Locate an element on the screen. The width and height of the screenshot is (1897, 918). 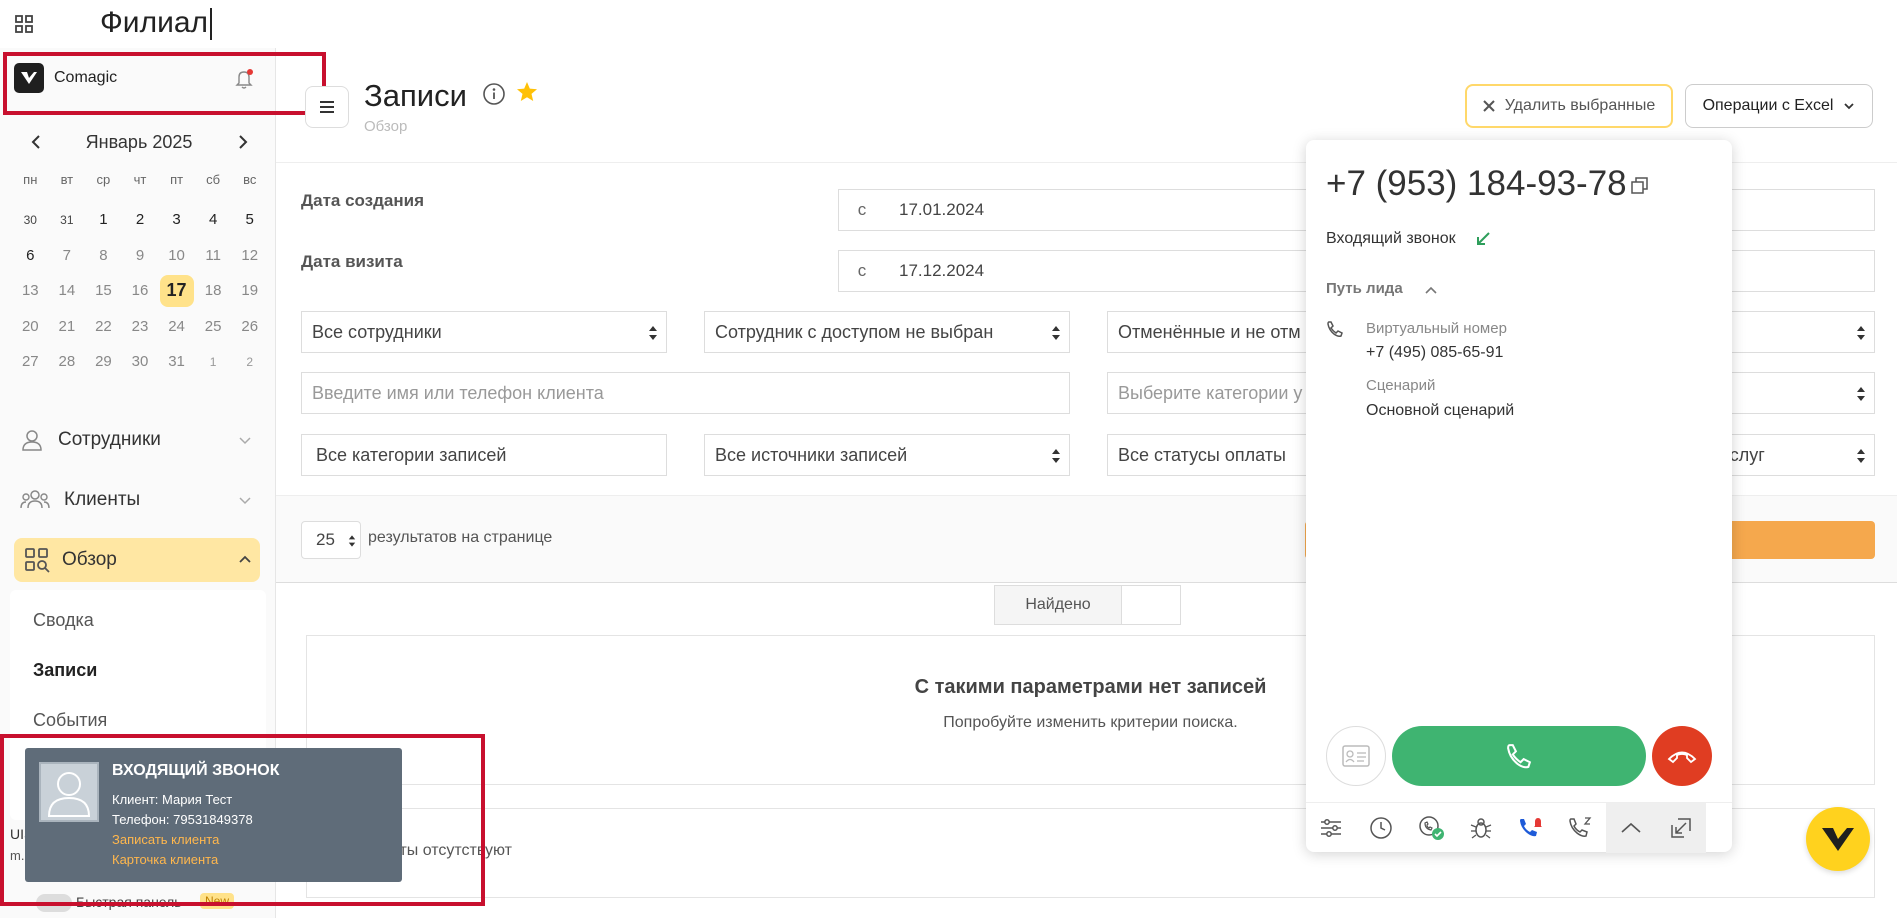
highlight-frame-brand is located at coordinates (164, 83).